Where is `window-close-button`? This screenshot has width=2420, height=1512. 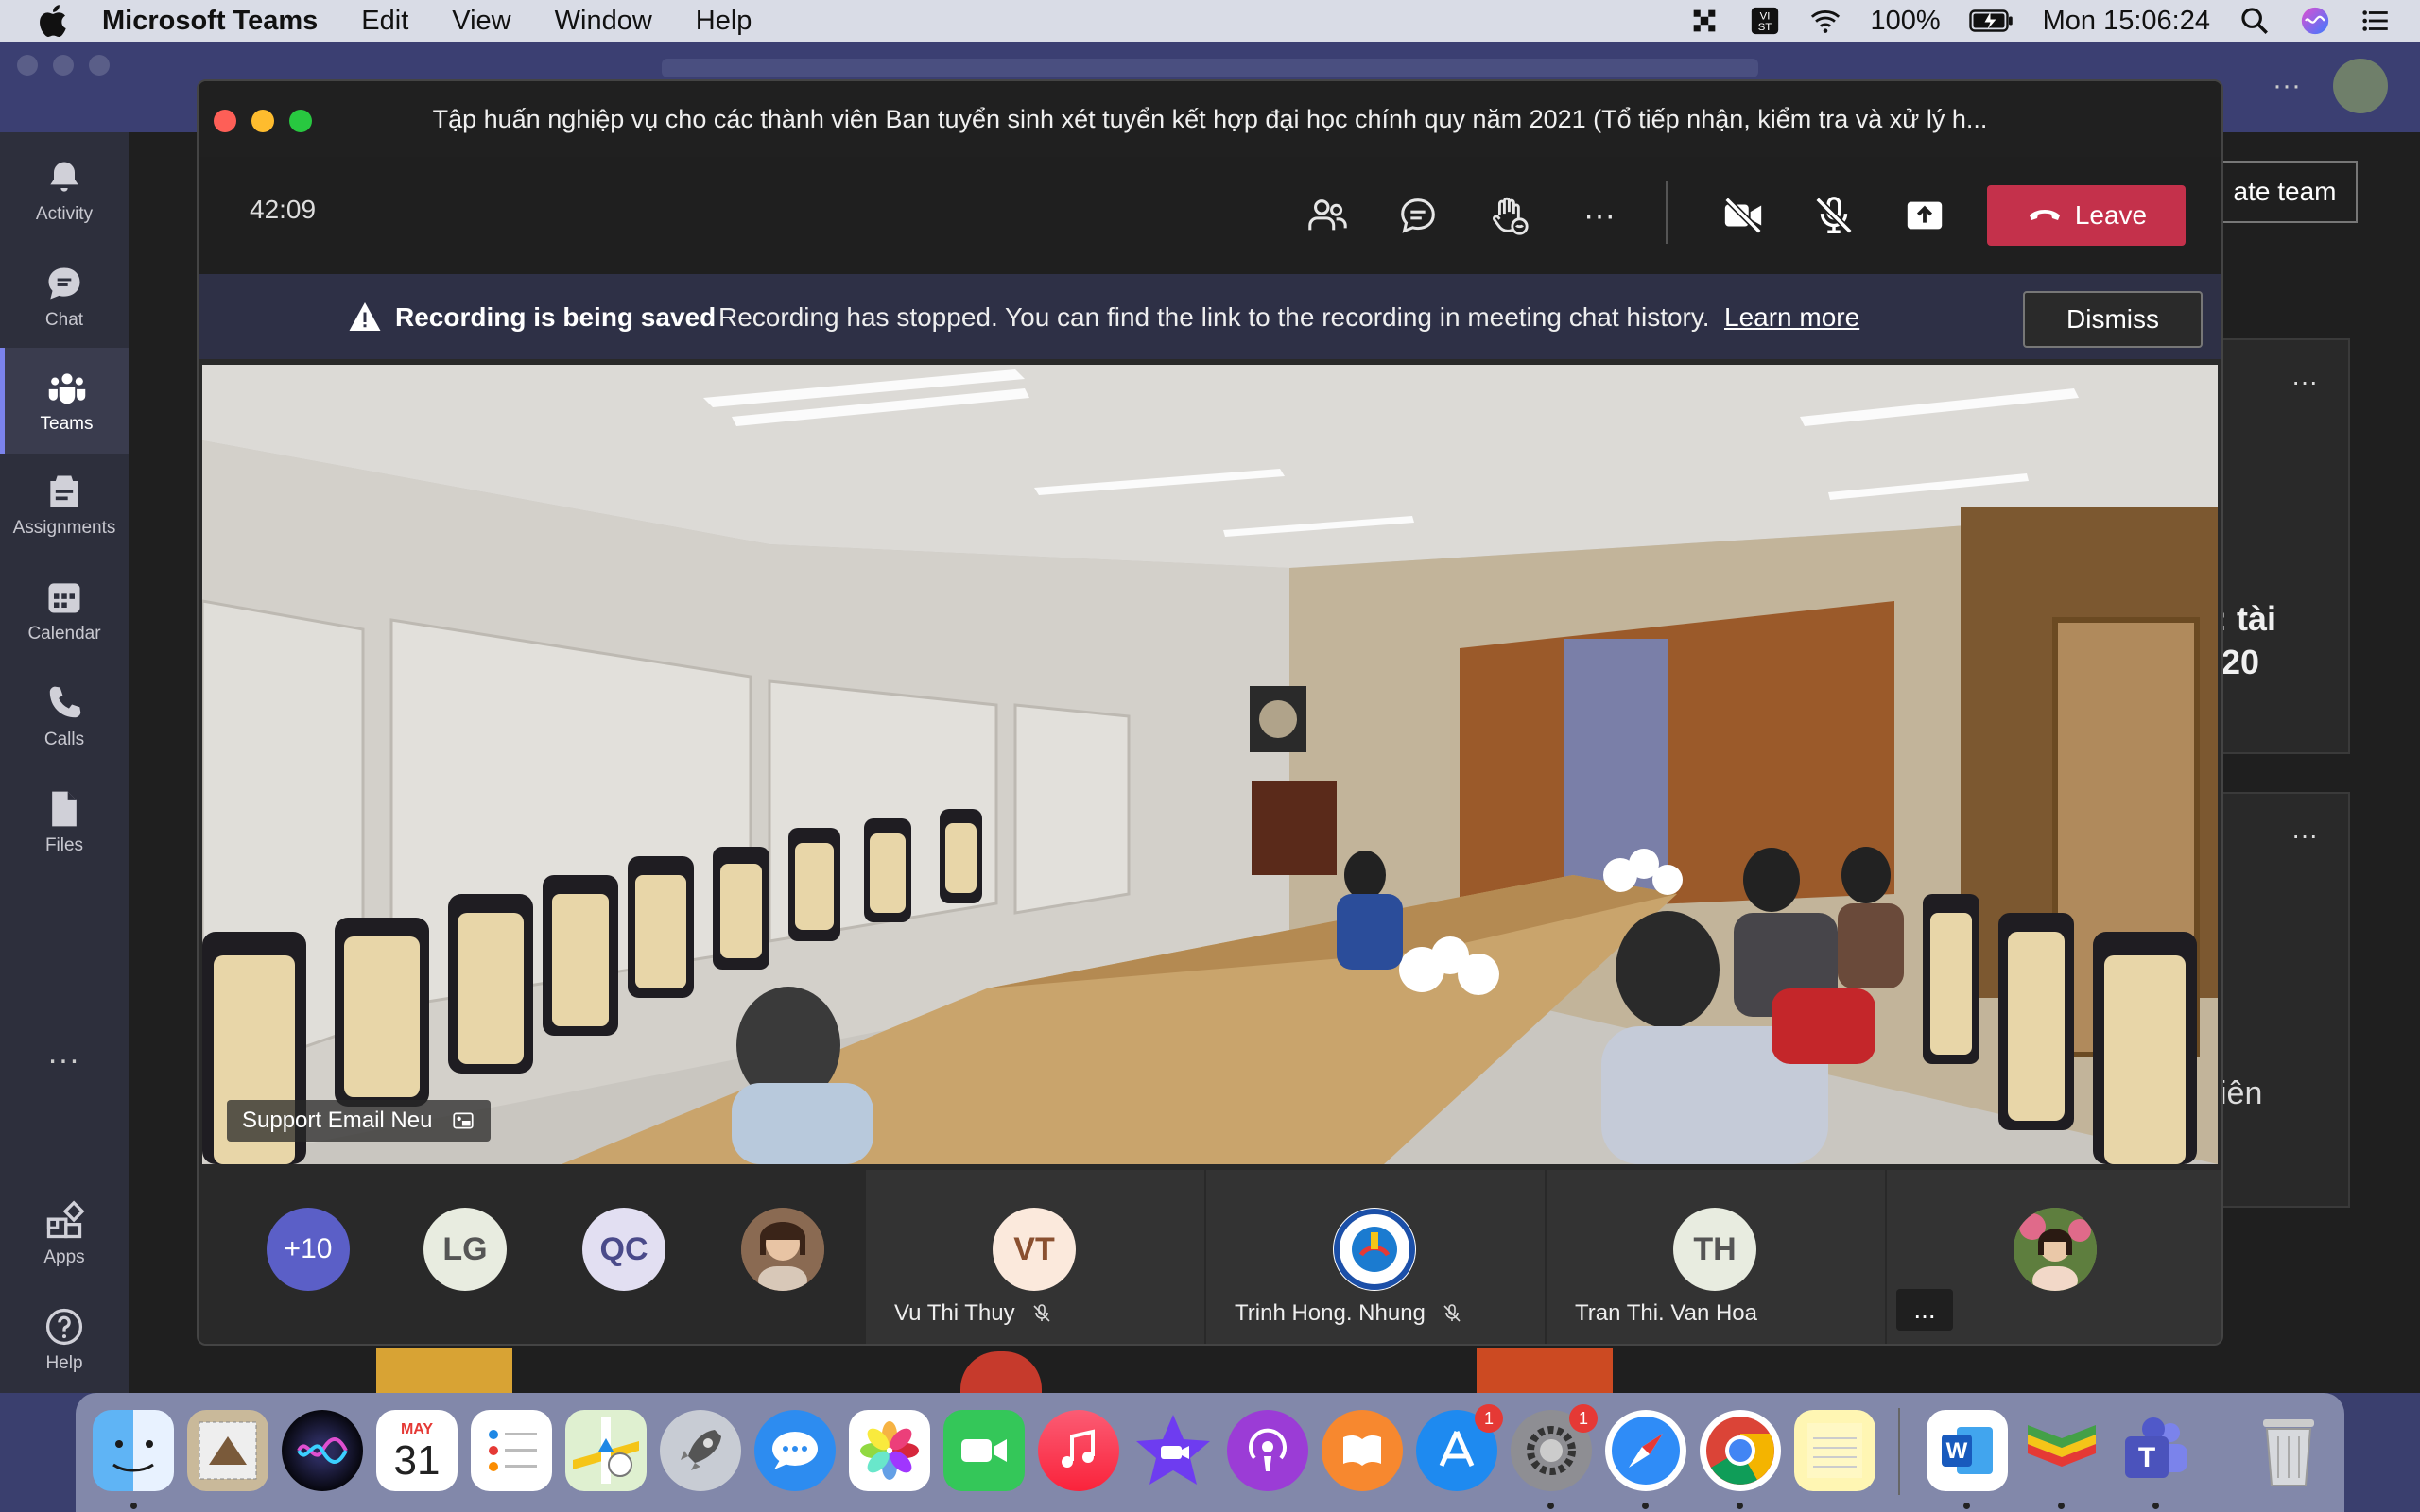 window-close-button is located at coordinates (225, 121).